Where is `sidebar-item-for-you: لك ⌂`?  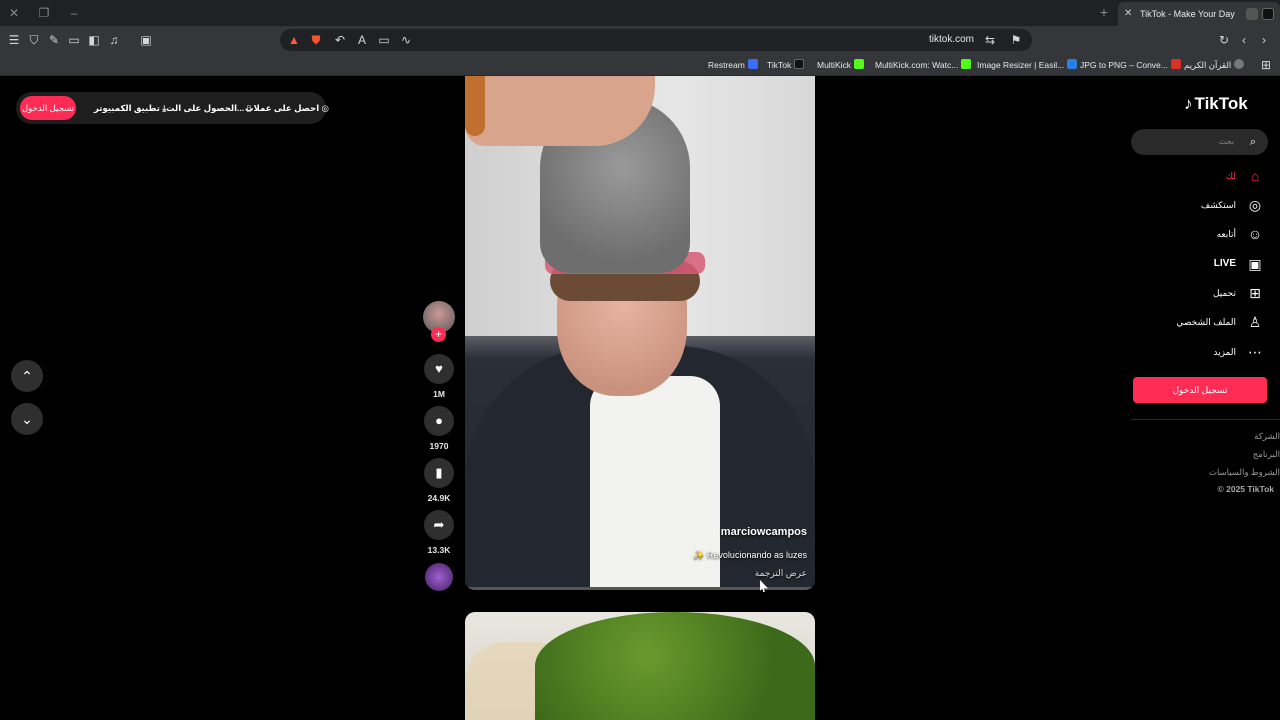
sidebar-item-for-you: لك ⌂ is located at coordinates (1245, 176).